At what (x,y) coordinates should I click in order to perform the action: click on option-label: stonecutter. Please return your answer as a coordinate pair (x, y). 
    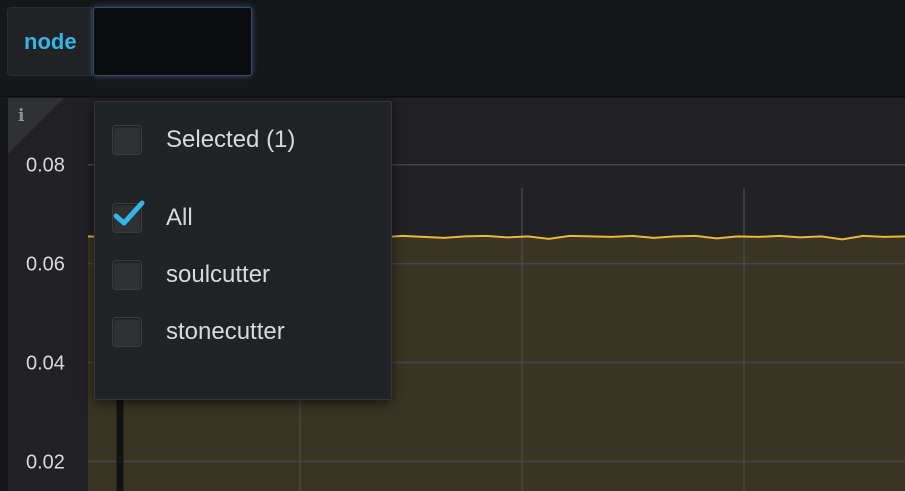
    Looking at the image, I should click on (225, 331).